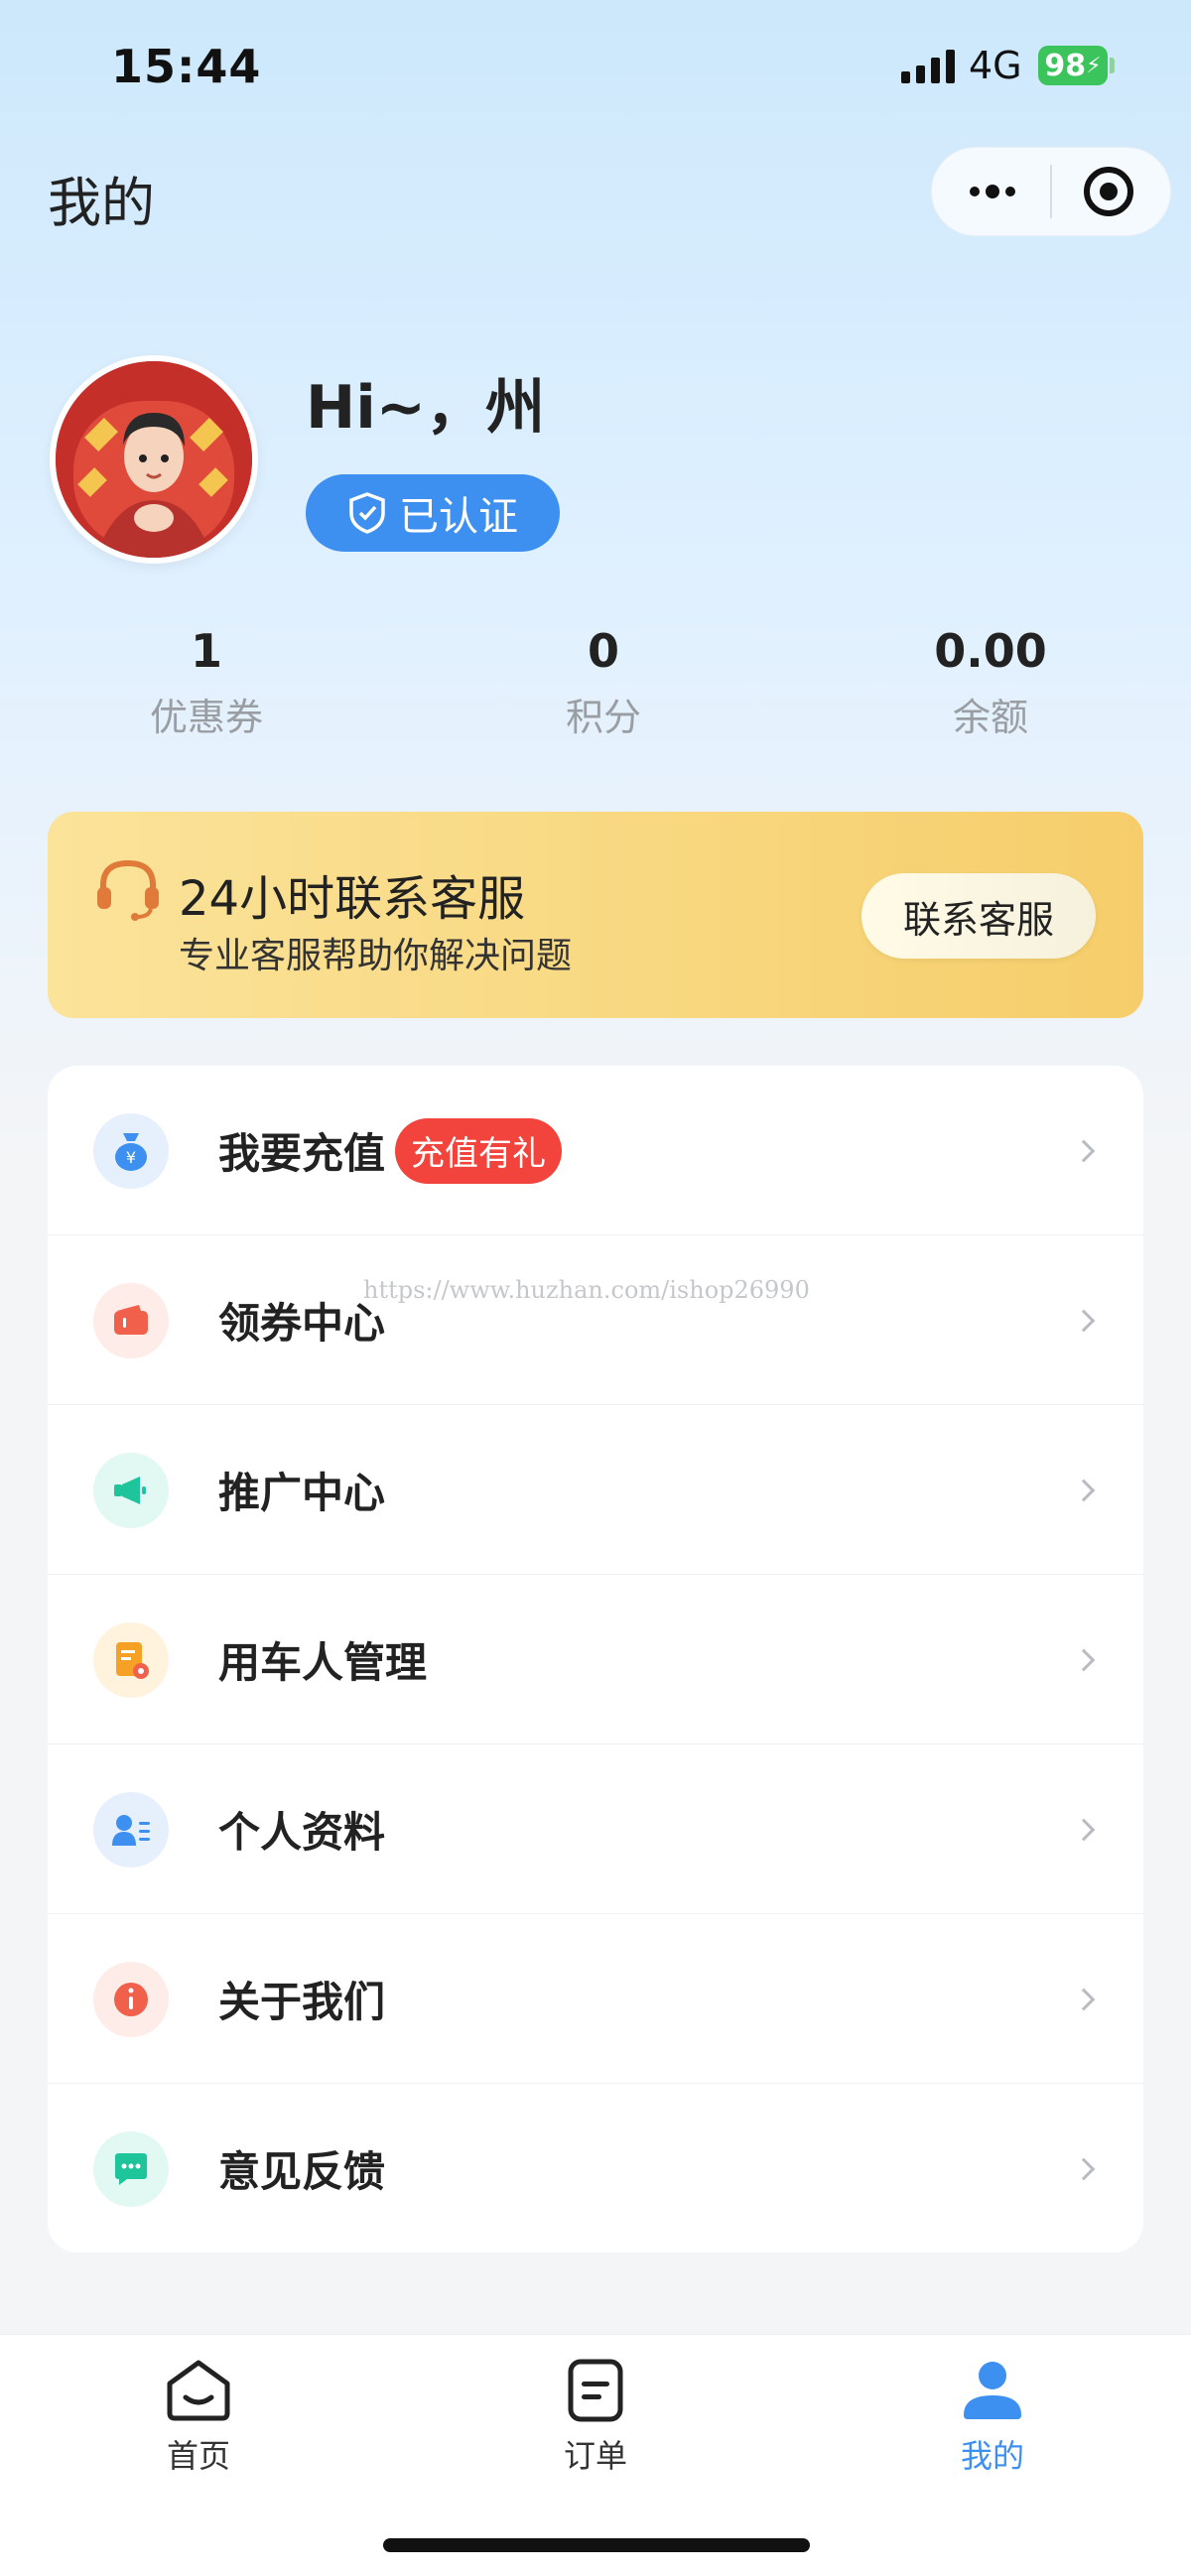 The image size is (1191, 2576). I want to click on network-label: 4G, so click(996, 65).